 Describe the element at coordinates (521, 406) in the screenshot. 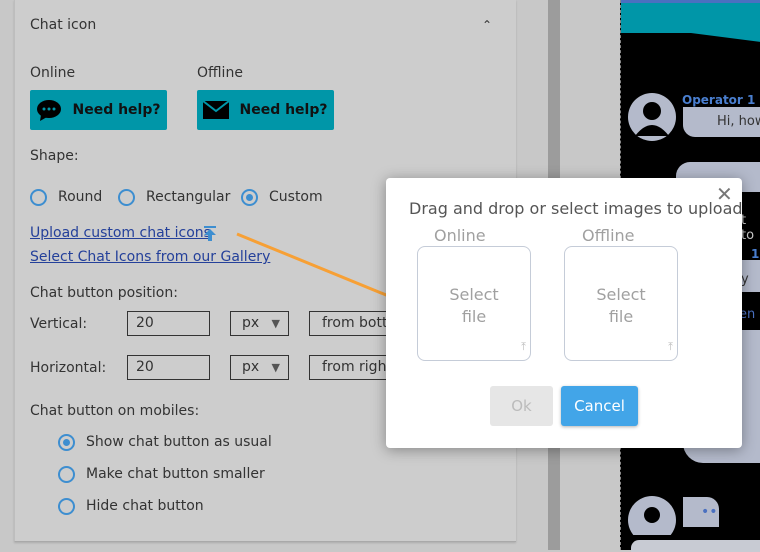

I see `ok-button: Ok` at that location.